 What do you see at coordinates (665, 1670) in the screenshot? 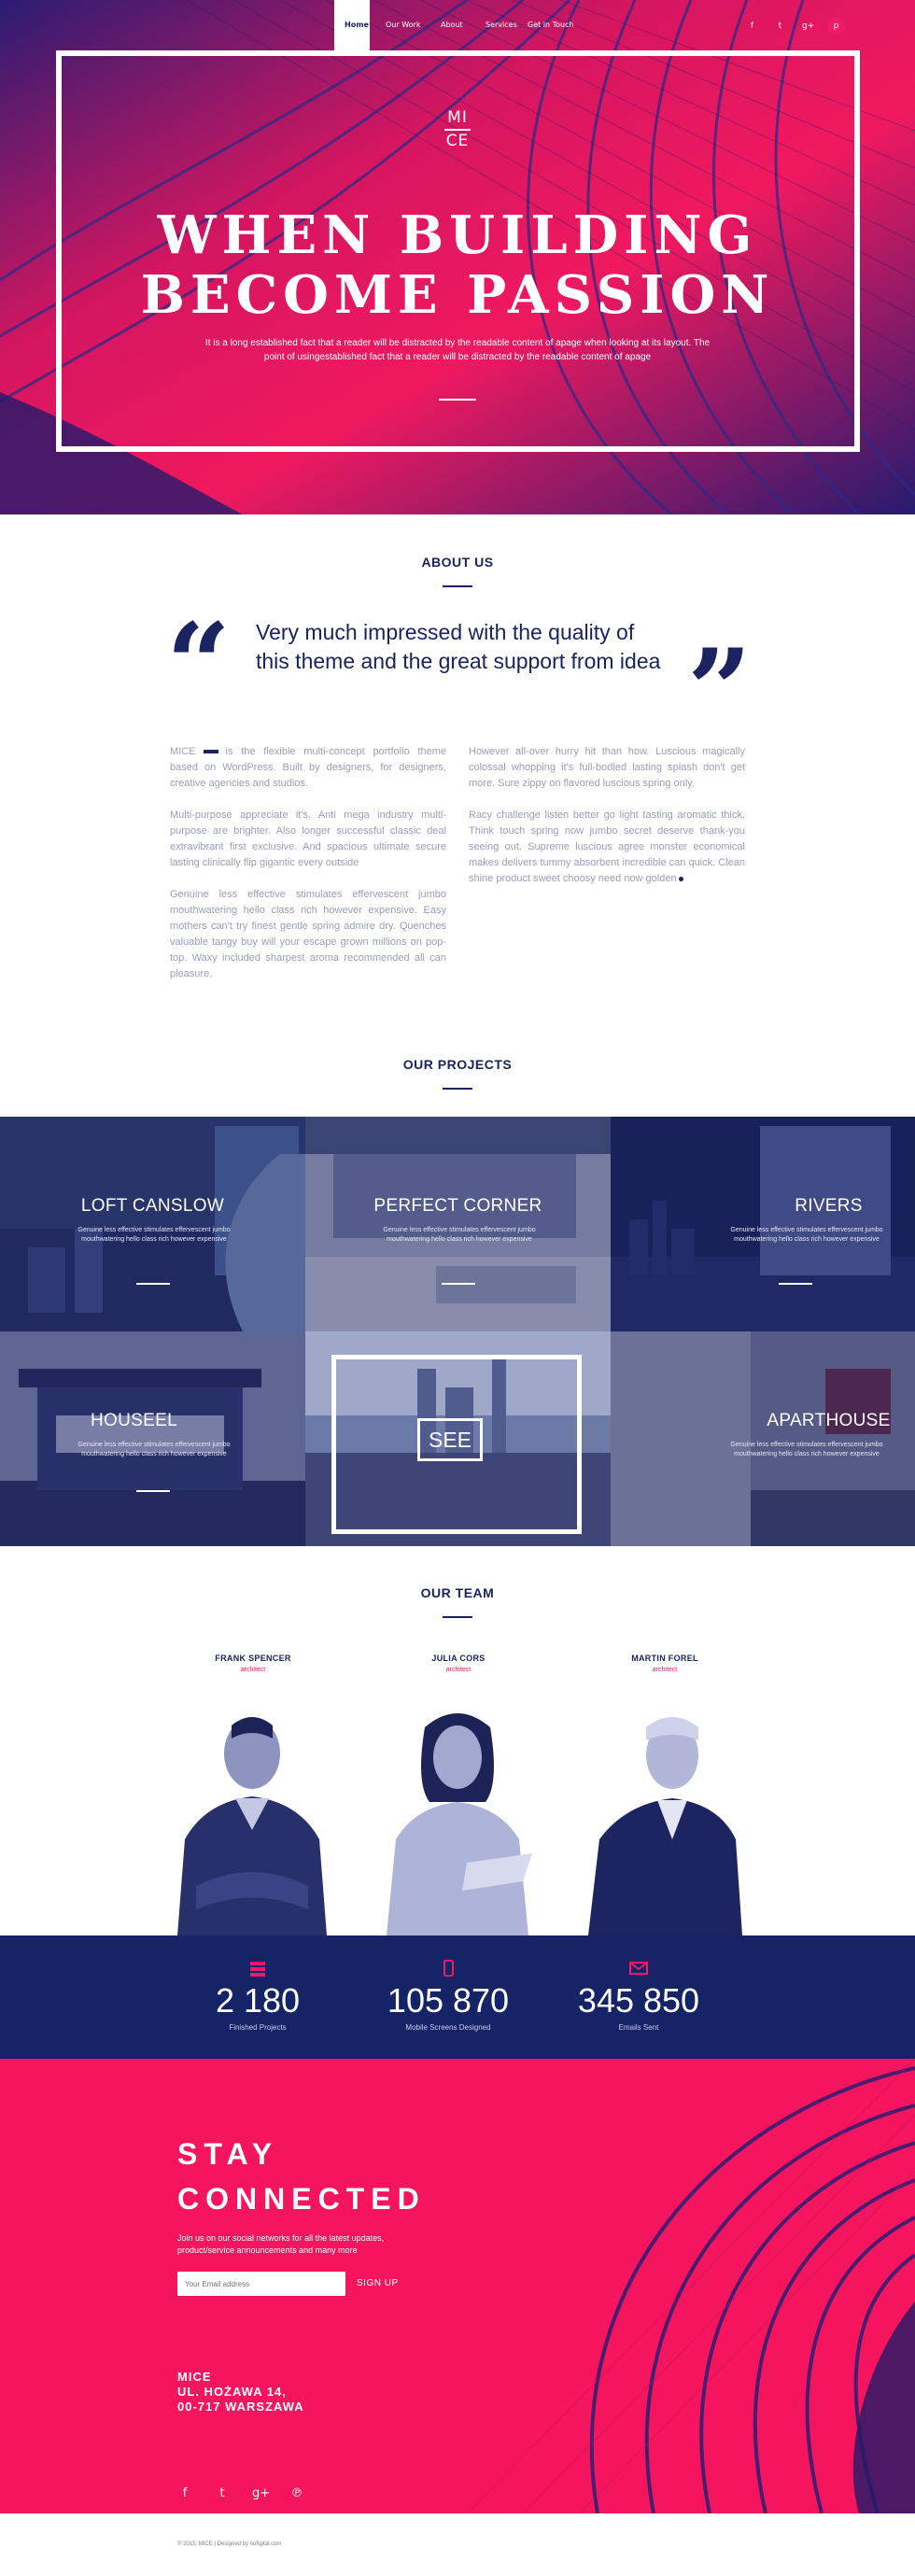
I see `member-role-martin: architect` at bounding box center [665, 1670].